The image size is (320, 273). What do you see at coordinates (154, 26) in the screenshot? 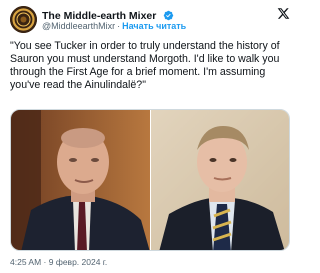
I see `follow-button: Начать читать` at bounding box center [154, 26].